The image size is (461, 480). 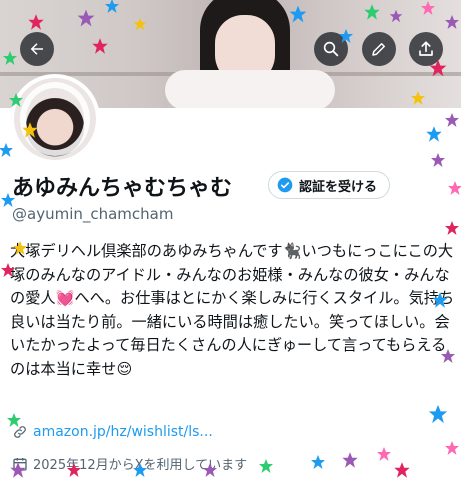 I want to click on verify-button: 認証を受ける, so click(x=329, y=185).